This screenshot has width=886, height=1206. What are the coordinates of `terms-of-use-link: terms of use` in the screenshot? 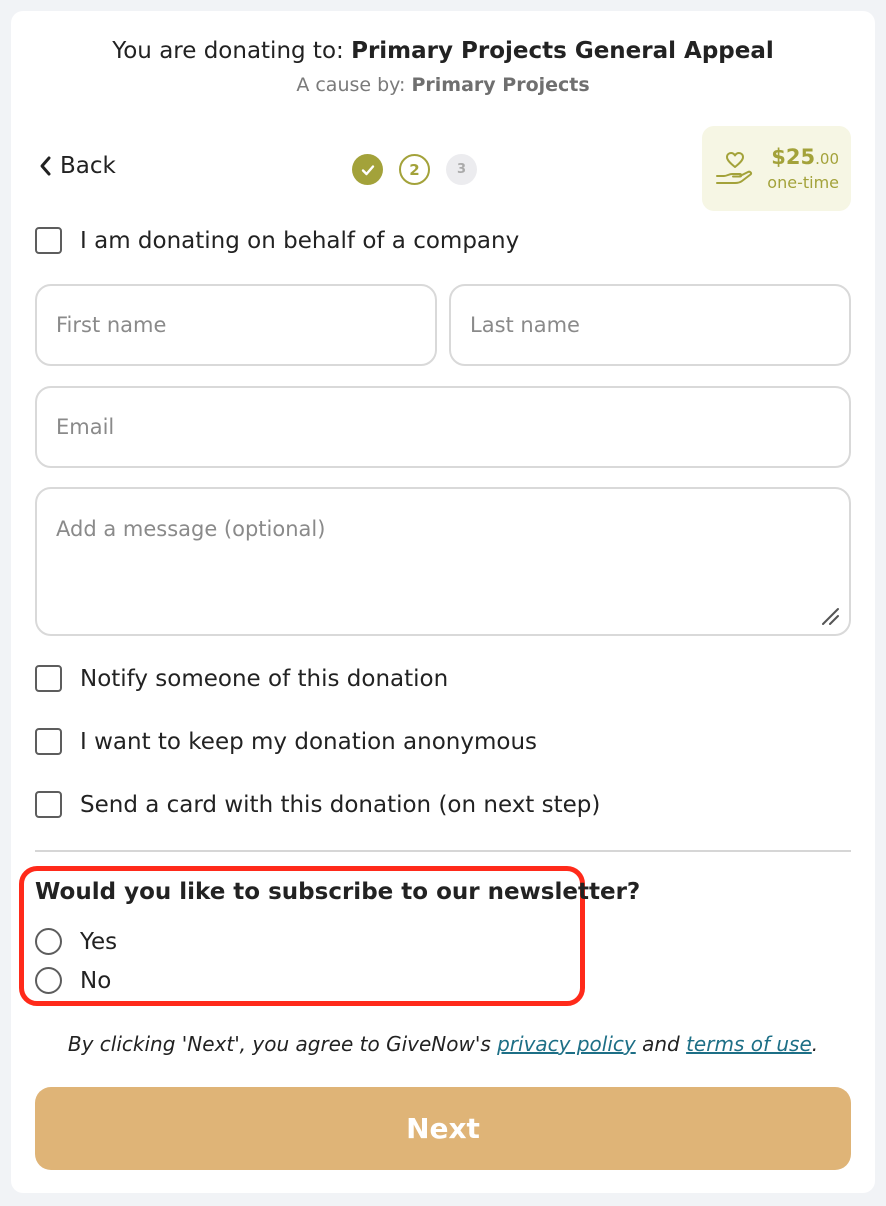 It's located at (749, 1044).